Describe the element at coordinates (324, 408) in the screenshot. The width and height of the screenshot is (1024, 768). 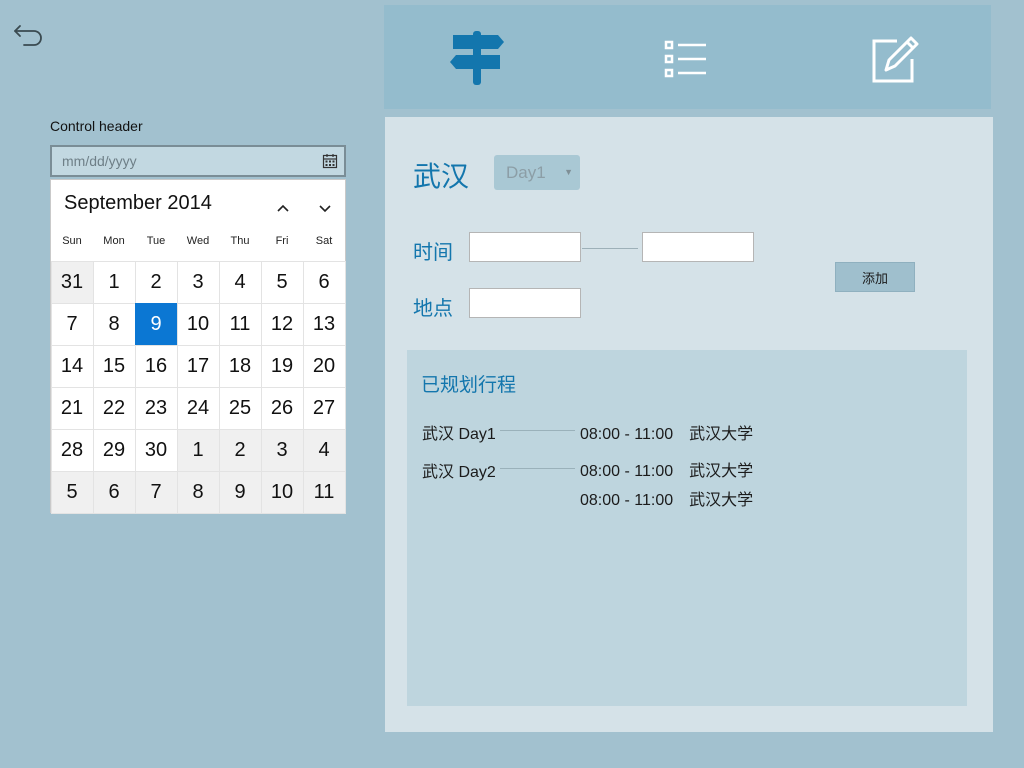
I see `calendar-day: 27` at that location.